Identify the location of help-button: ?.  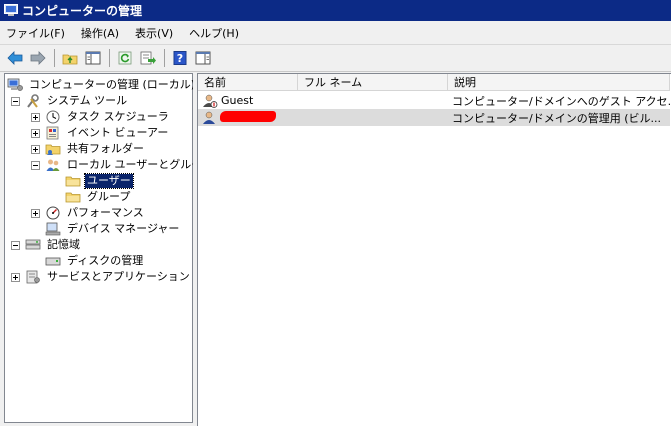
(180, 58).